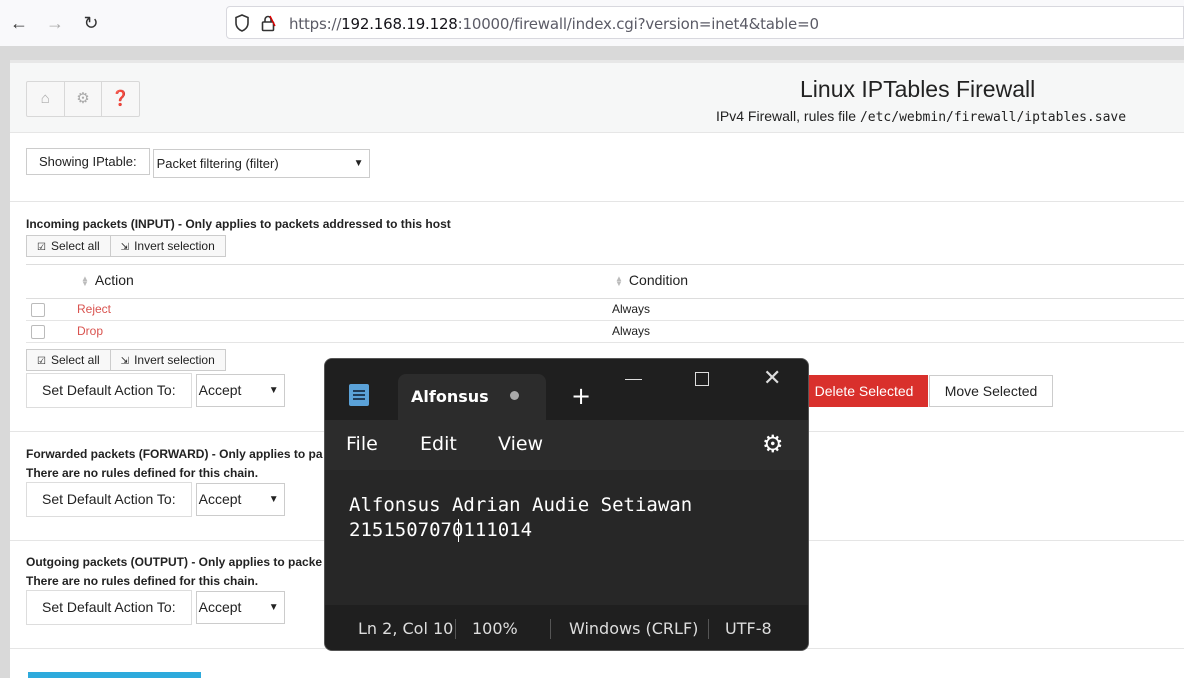  What do you see at coordinates (46, 99) in the screenshot?
I see `home-icon: ⌂` at bounding box center [46, 99].